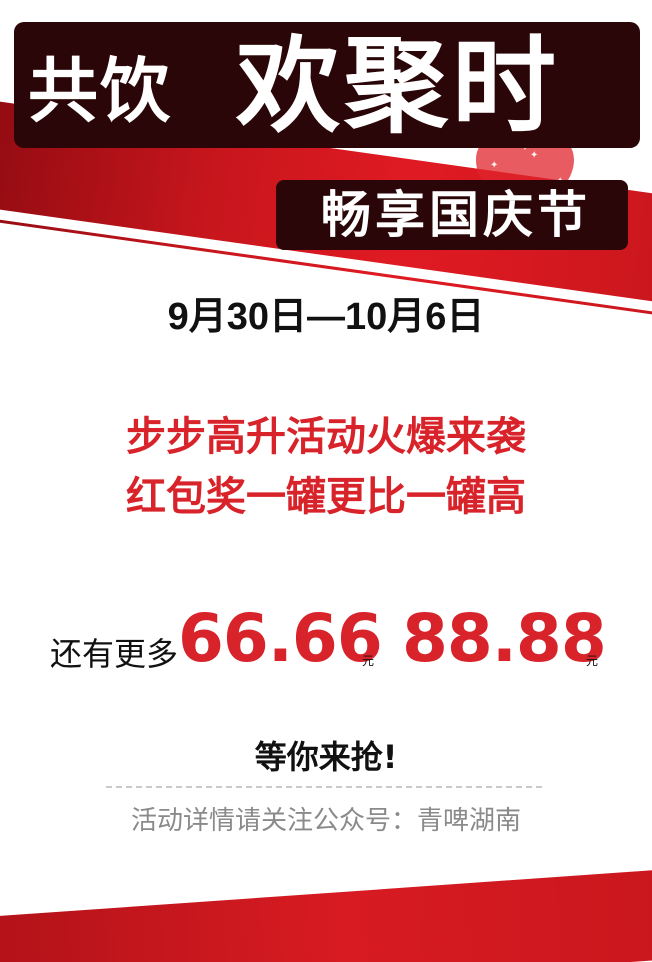 This screenshot has height=962, width=652. Describe the element at coordinates (326, 757) in the screenshot. I see `call-to-action: 等你来抢!` at that location.